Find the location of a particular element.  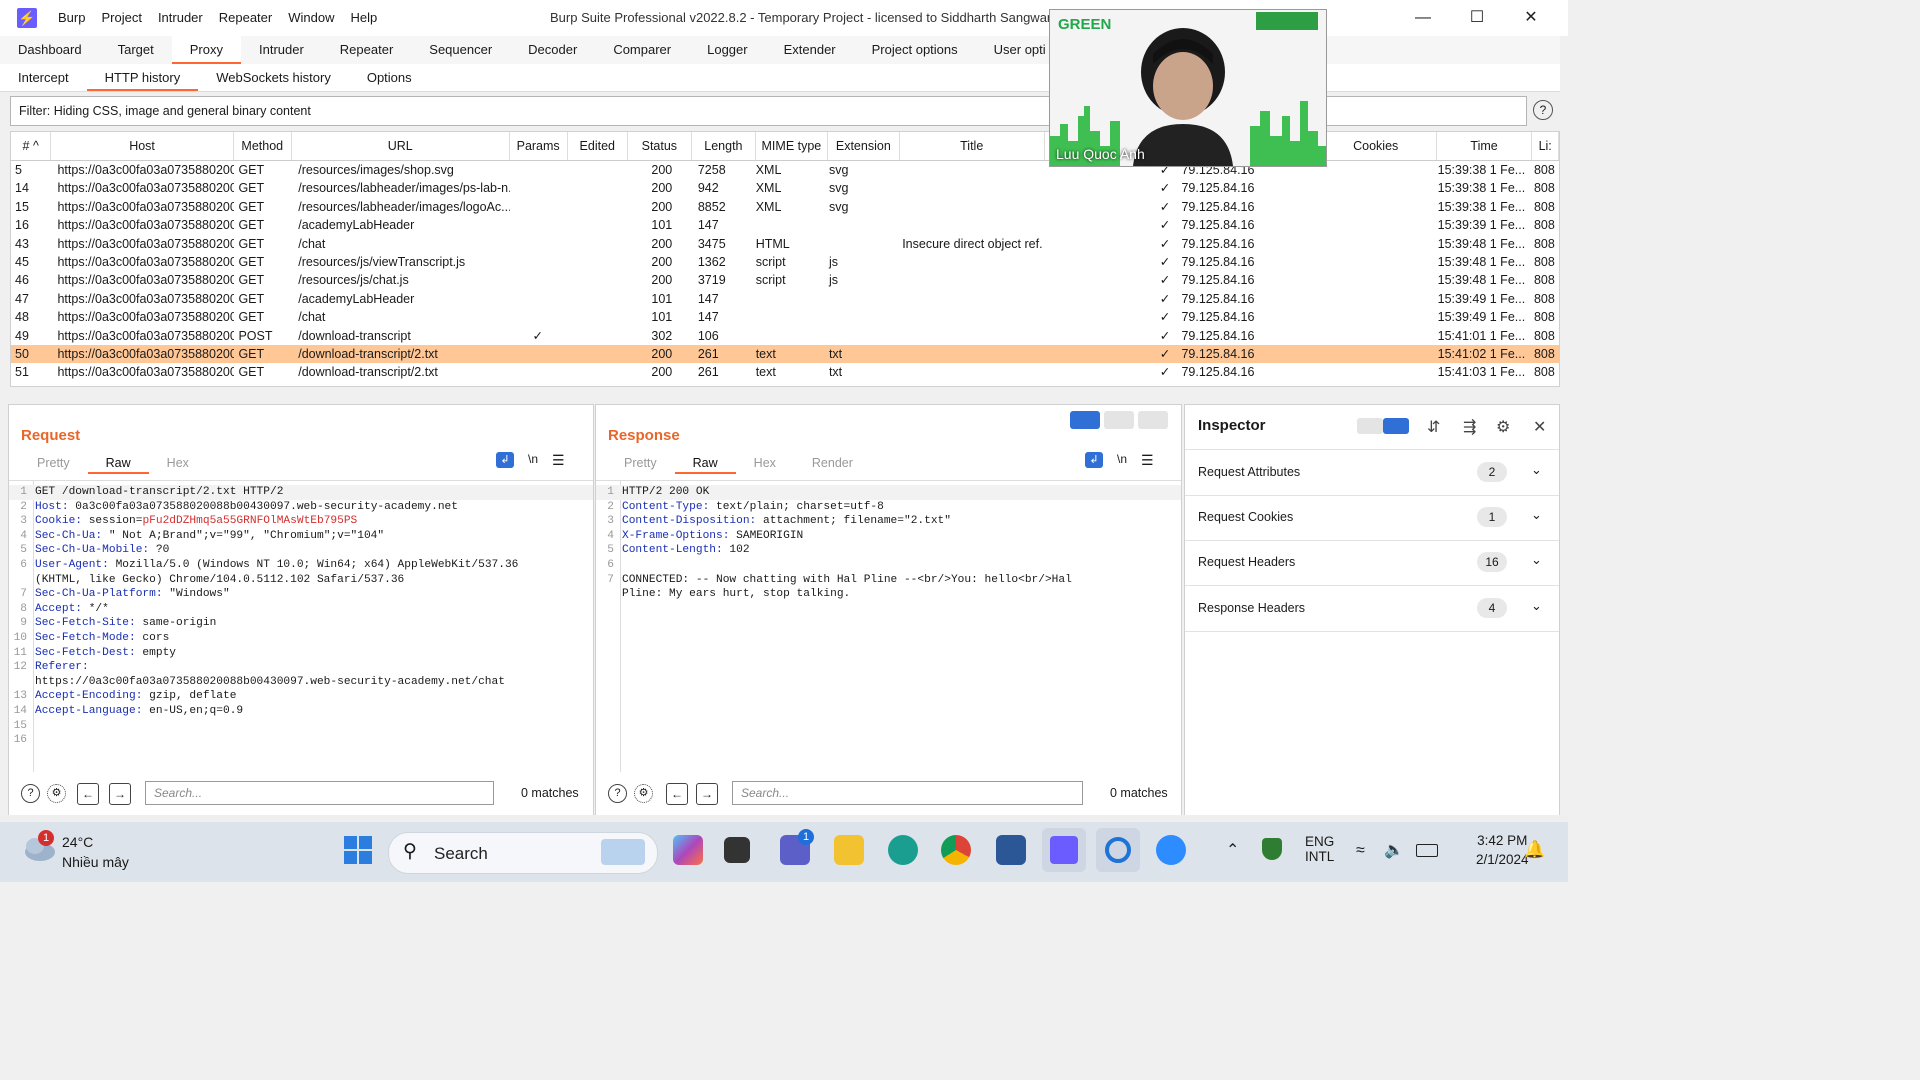

column-header: Cookies is located at coordinates (1376, 146).